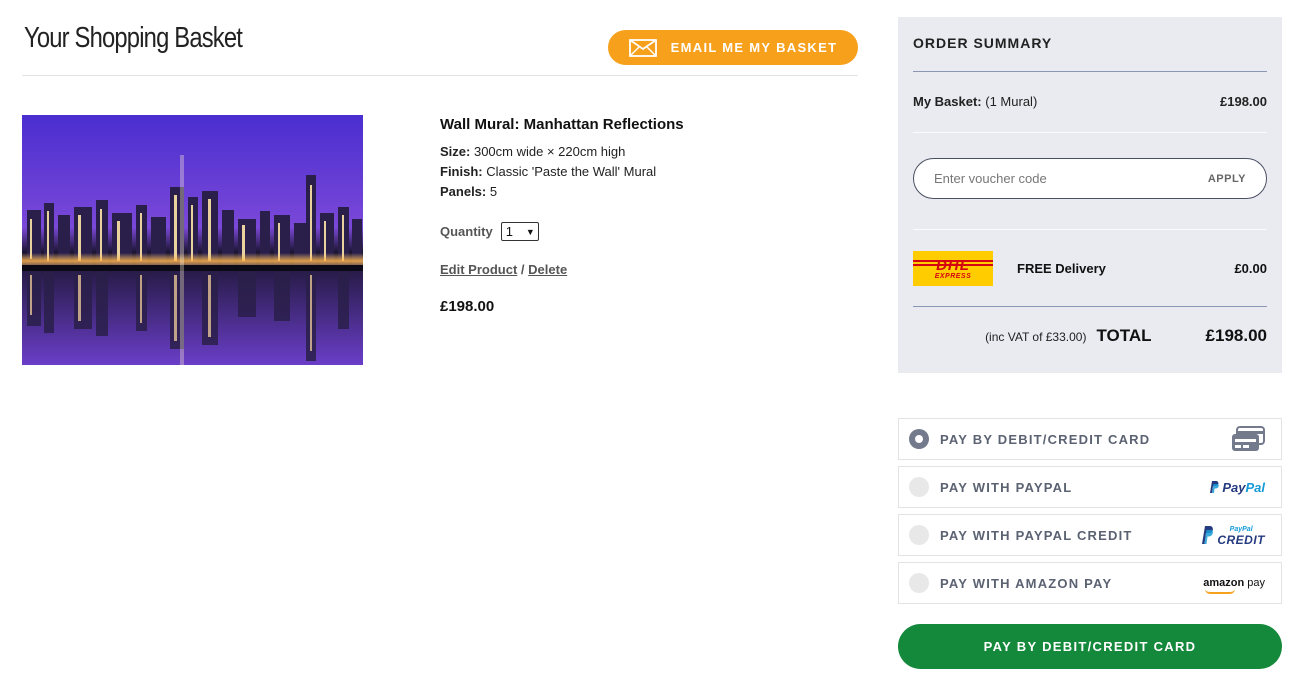  I want to click on basket-label: My Basket:, so click(947, 101).